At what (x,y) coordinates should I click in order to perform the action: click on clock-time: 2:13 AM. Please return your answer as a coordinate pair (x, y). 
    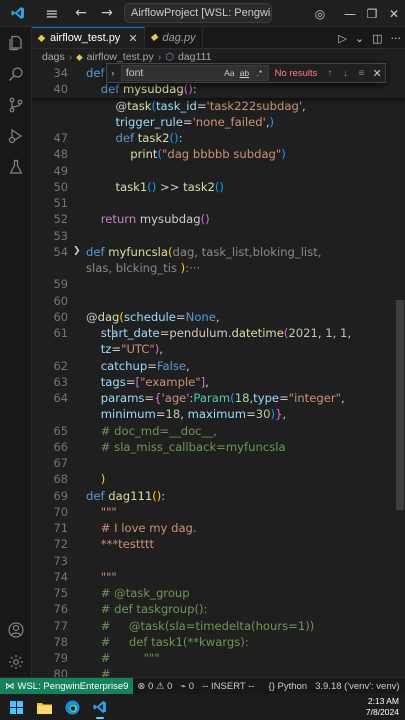
    Looking at the image, I should click on (383, 701).